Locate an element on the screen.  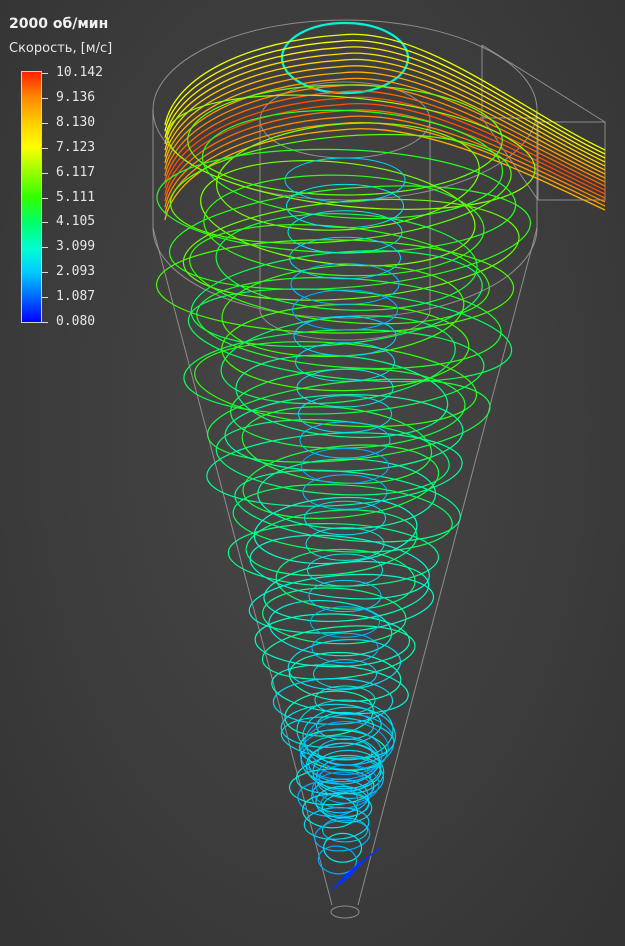
velocity-colorbar is located at coordinates (31, 197).